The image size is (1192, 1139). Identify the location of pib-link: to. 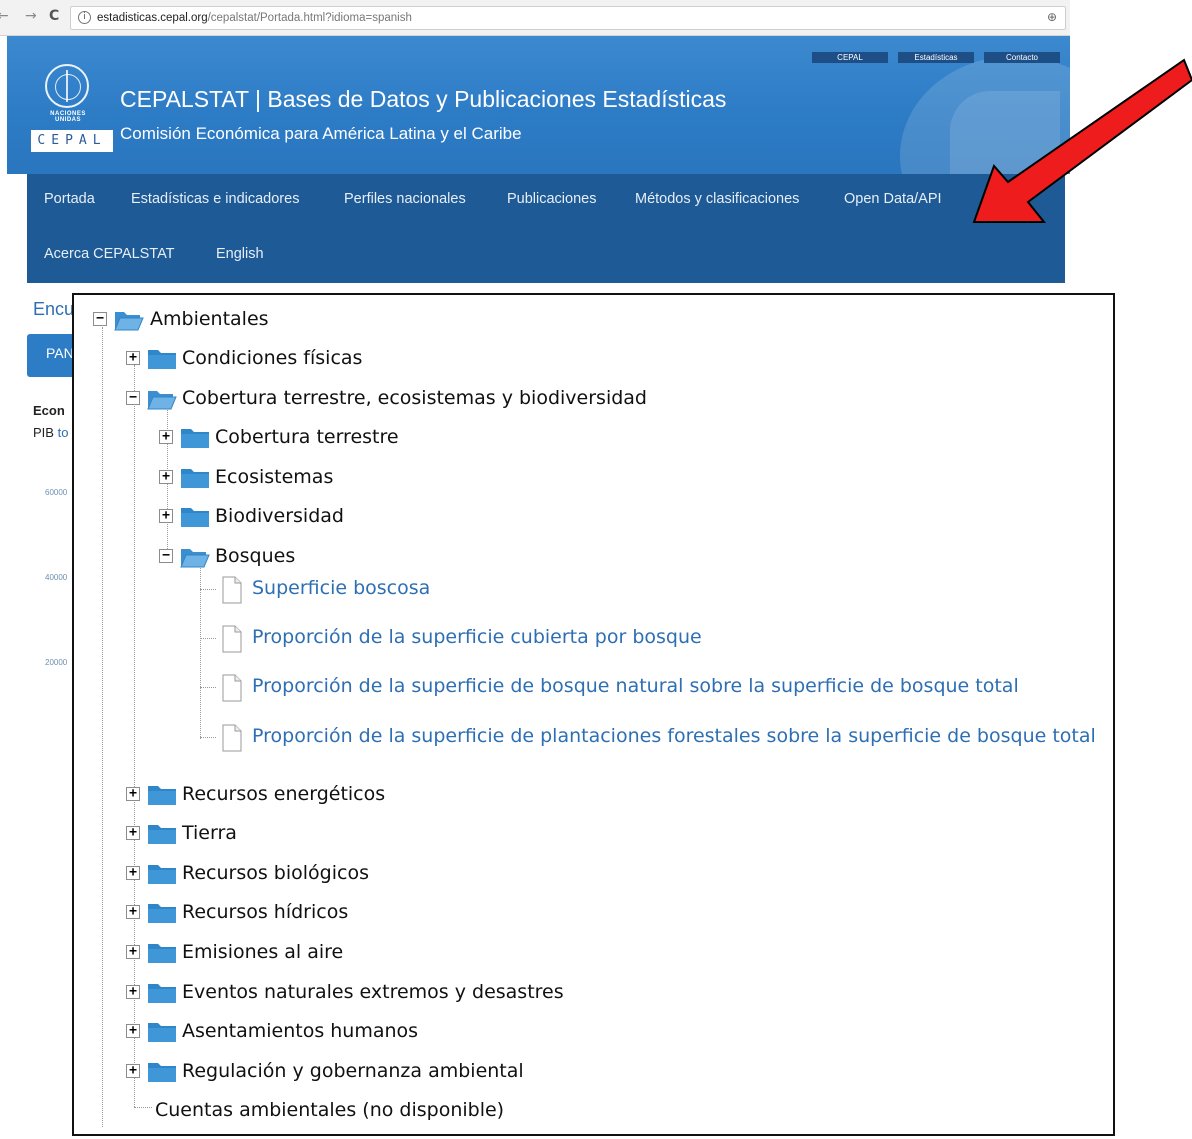
(63, 432).